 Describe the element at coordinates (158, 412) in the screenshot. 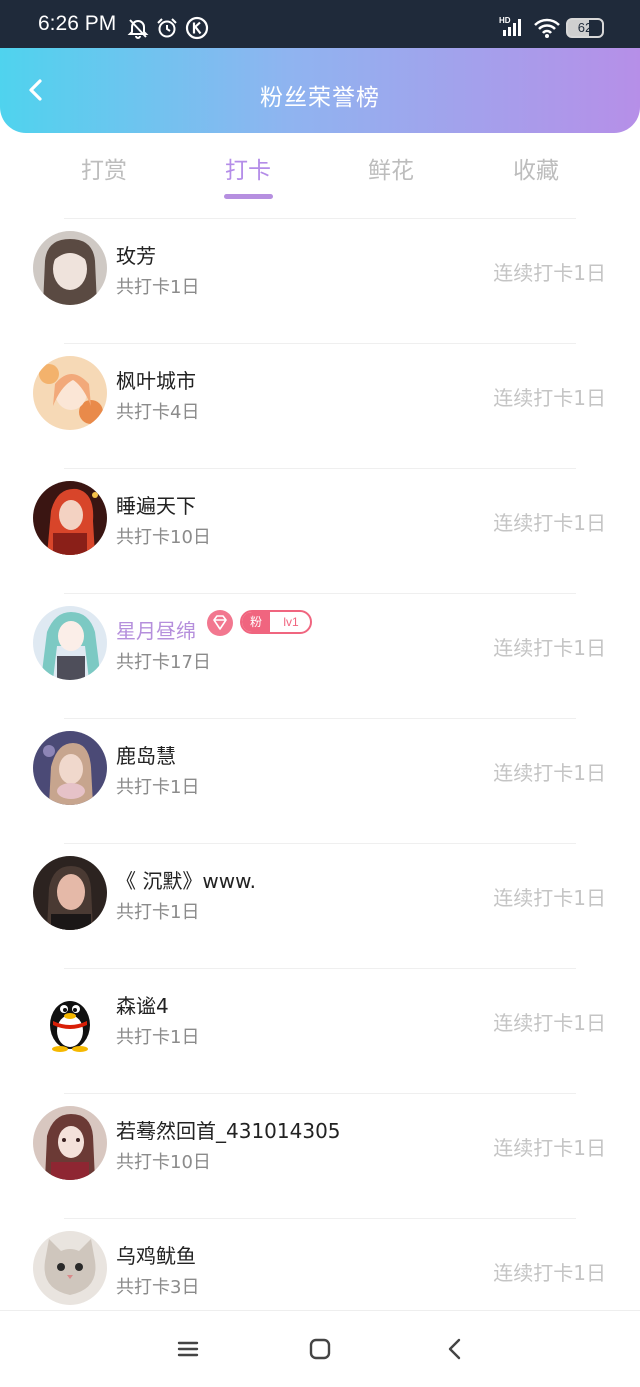

I see `checkin-total: 共打卡4日` at that location.